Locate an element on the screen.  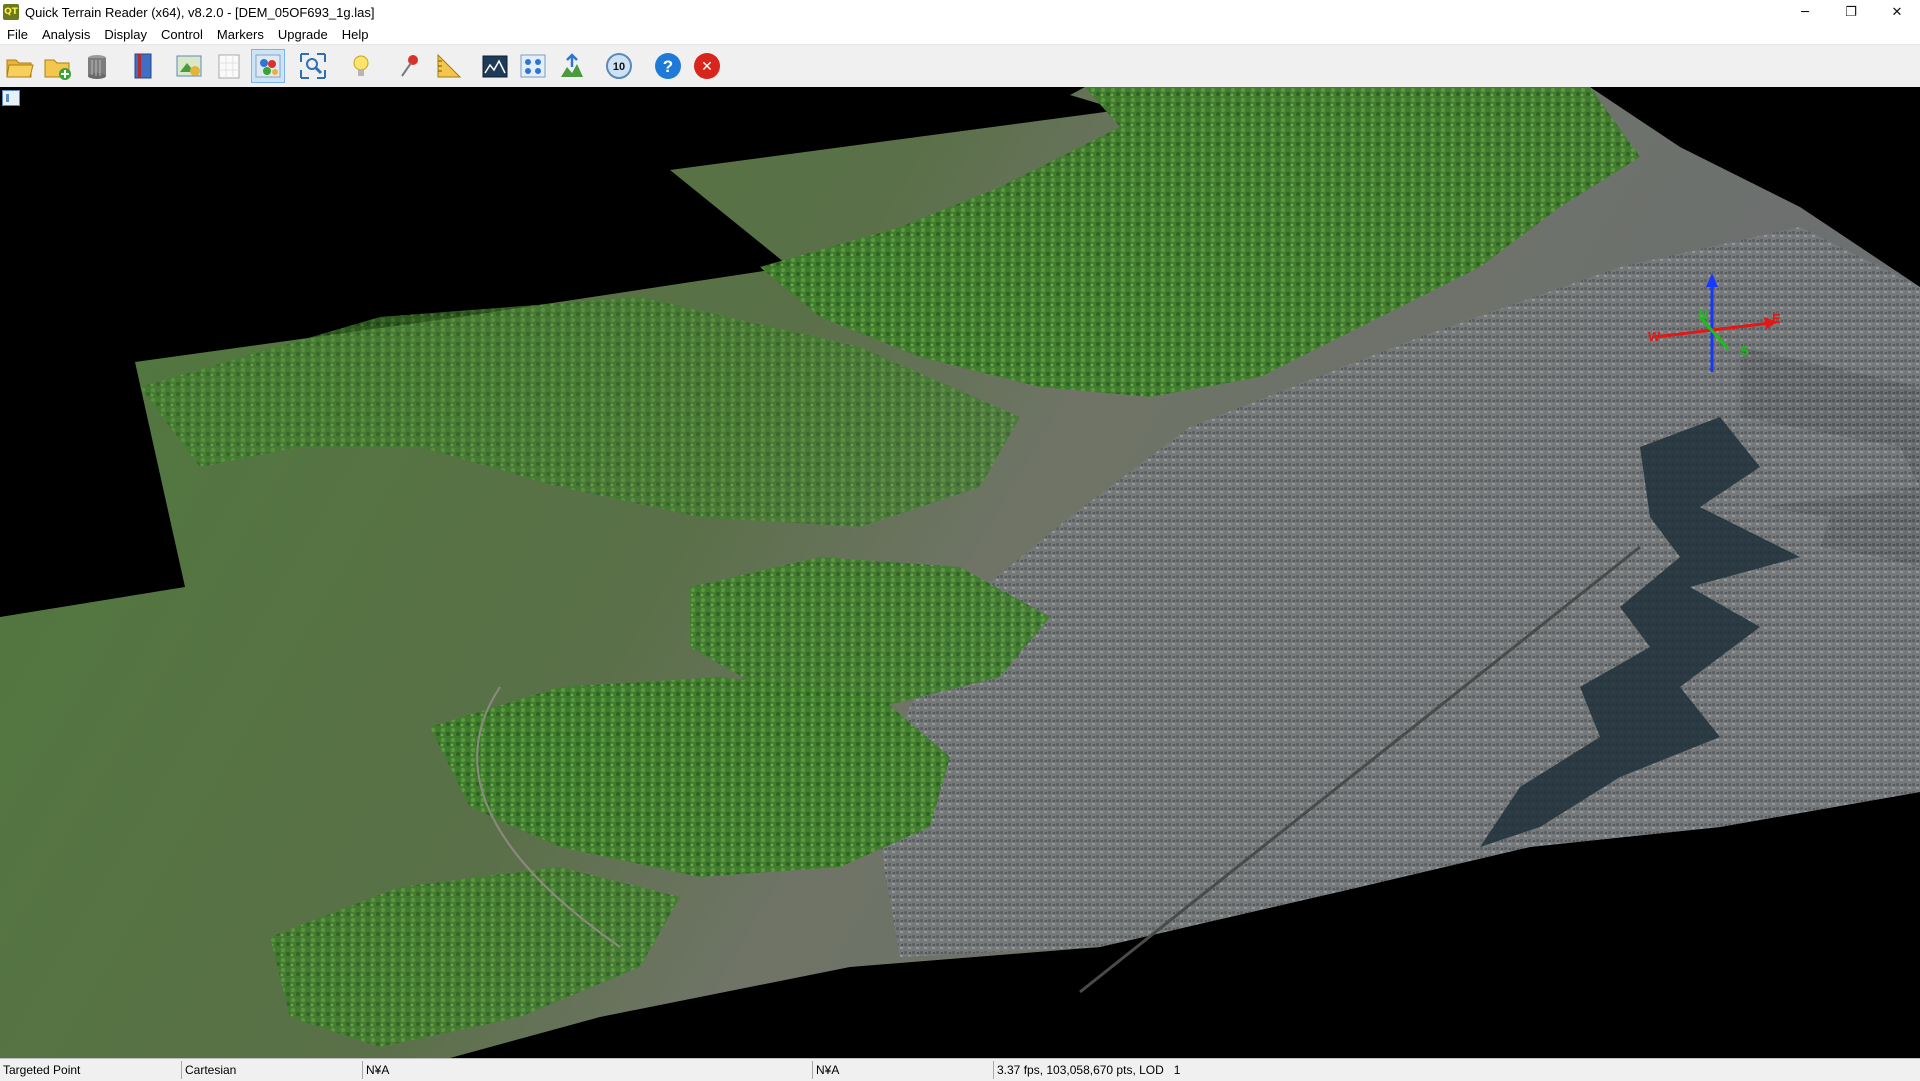
status-mode: Targeted Point is located at coordinates (42, 1070).